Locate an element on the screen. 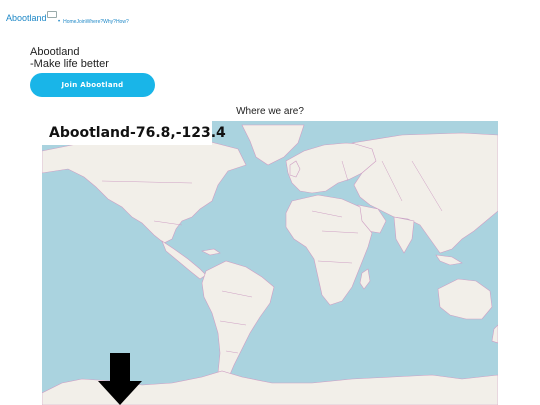 This screenshot has width=540, height=405. nav-link-join: Join is located at coordinates (80, 22).